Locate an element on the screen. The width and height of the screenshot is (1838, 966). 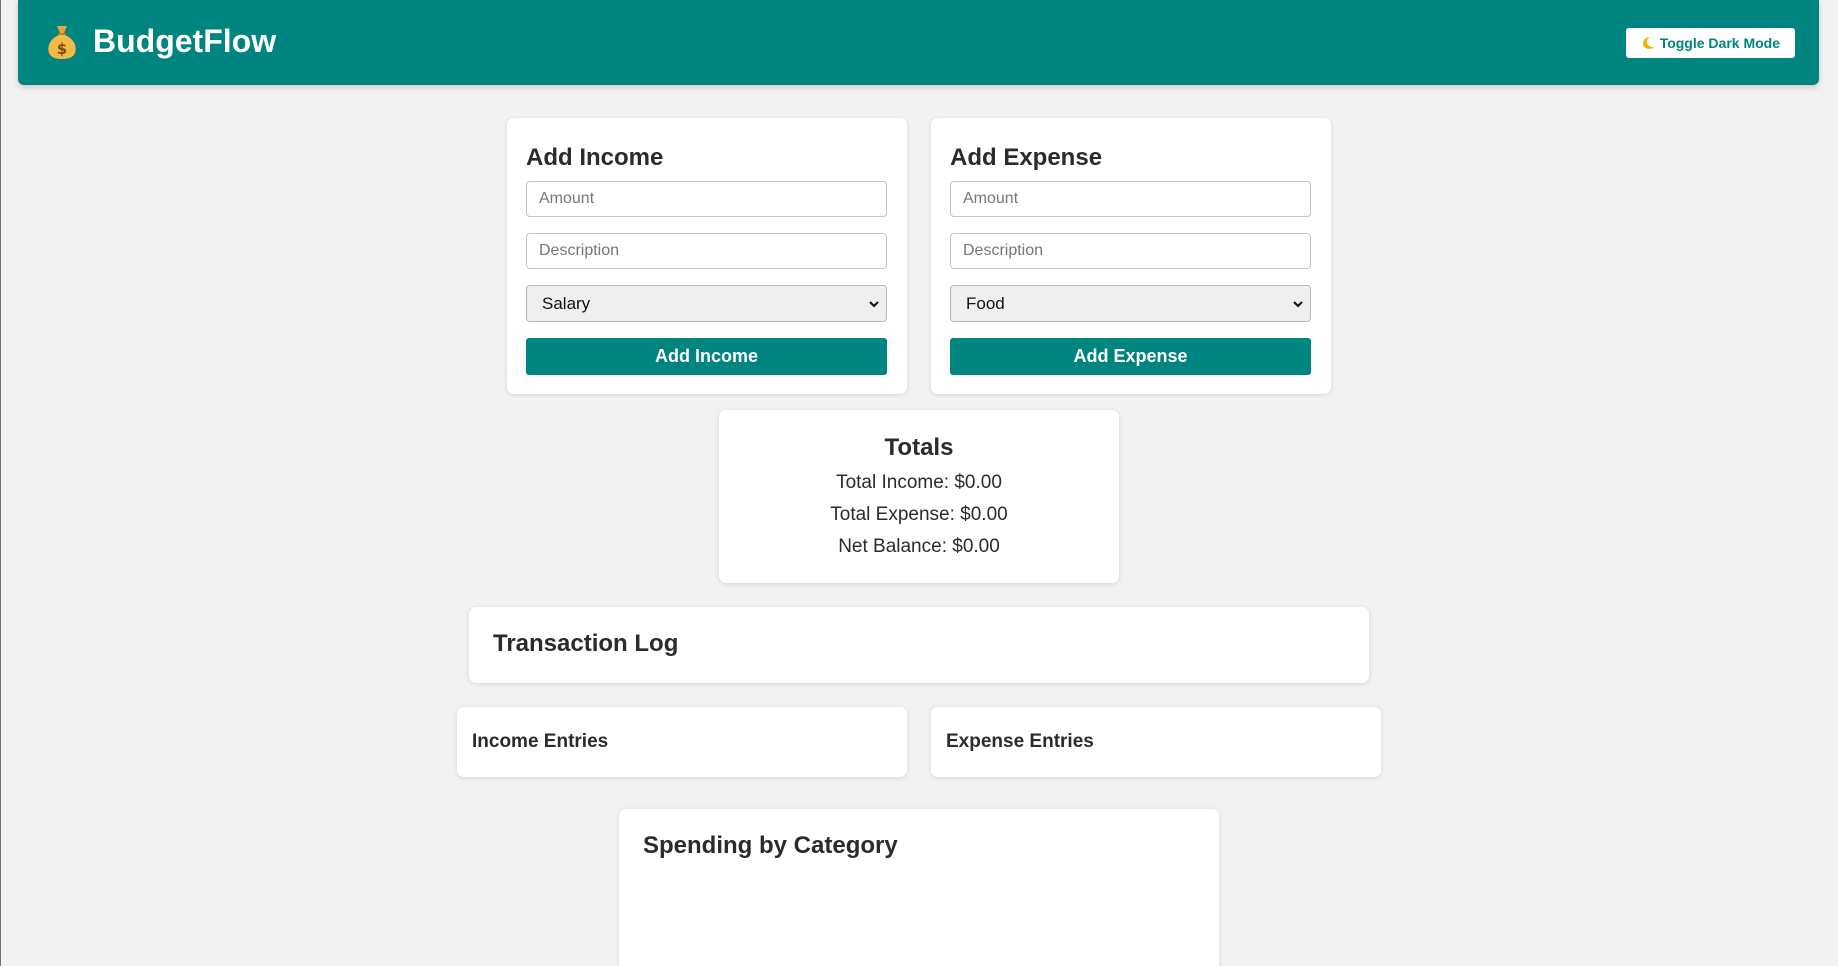
brand: $ BudgetFlow is located at coordinates (160, 41).